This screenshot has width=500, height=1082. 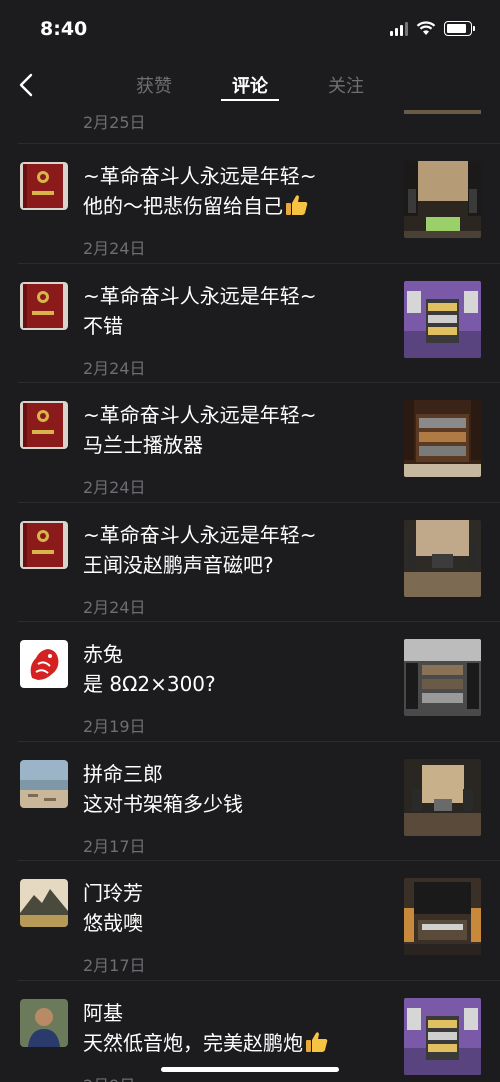 I want to click on tab-follows: 关注, so click(x=346, y=85).